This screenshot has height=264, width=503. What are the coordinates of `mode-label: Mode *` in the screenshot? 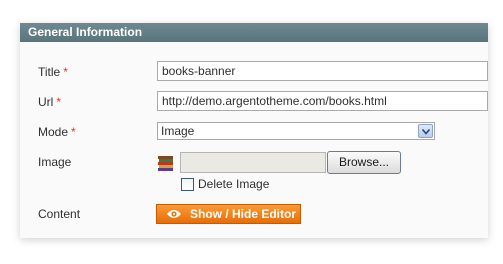 It's located at (57, 132).